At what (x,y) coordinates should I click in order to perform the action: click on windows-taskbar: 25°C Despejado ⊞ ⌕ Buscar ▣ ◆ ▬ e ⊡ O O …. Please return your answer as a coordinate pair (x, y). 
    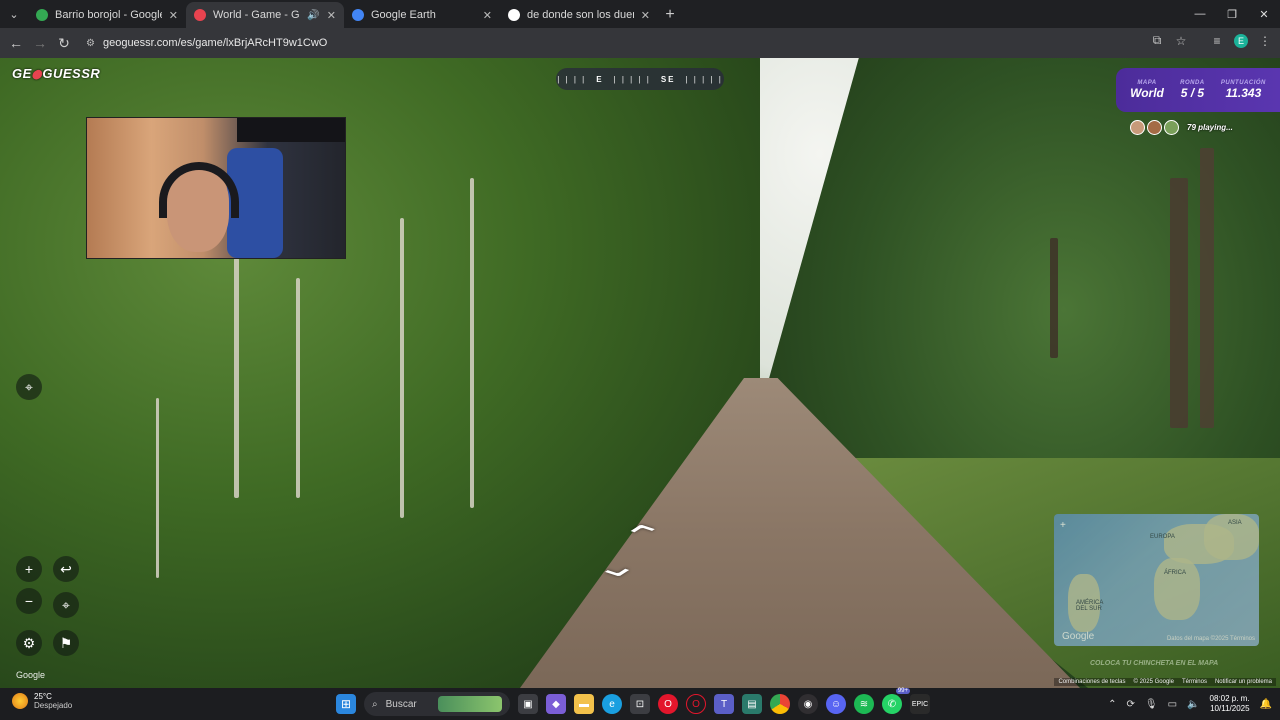
    Looking at the image, I should click on (640, 704).